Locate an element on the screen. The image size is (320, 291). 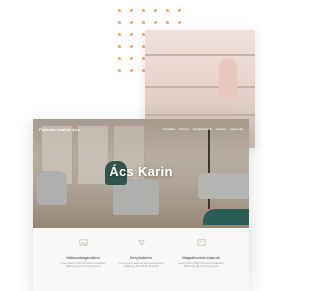
nav-item: Rólunk is located at coordinates (183, 129).